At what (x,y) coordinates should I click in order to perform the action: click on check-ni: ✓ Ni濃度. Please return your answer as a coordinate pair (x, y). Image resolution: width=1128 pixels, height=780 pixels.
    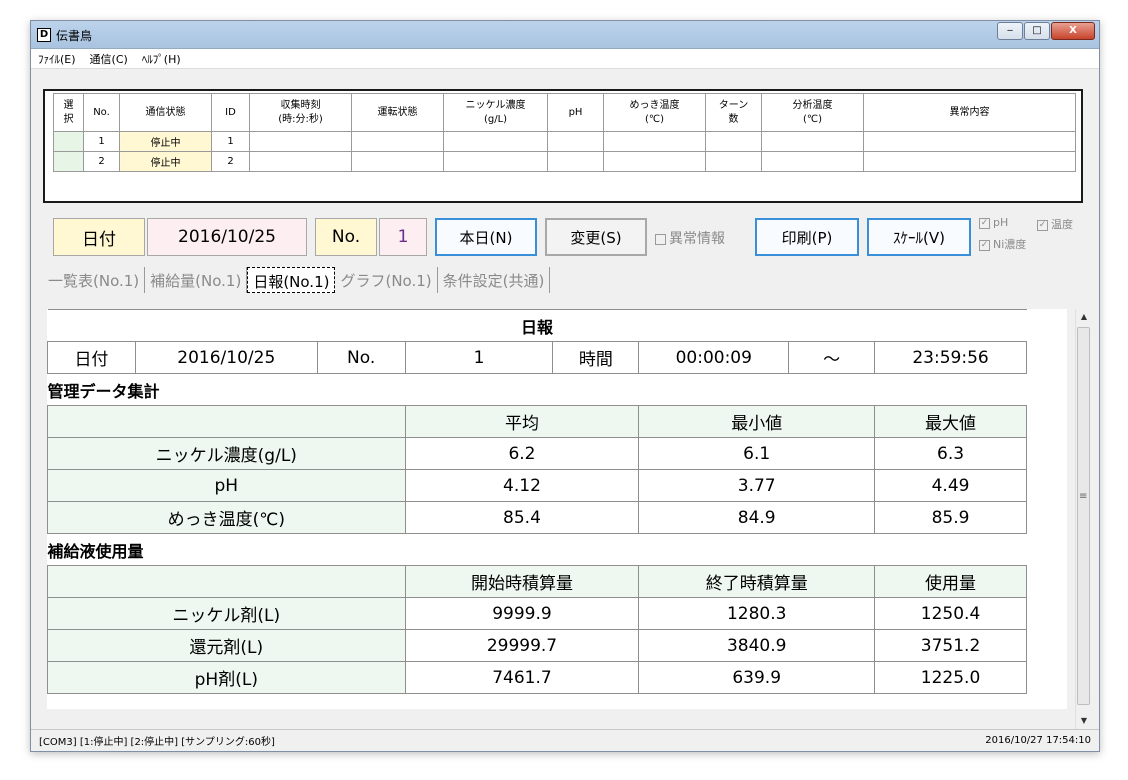
    Looking at the image, I should click on (1002, 244).